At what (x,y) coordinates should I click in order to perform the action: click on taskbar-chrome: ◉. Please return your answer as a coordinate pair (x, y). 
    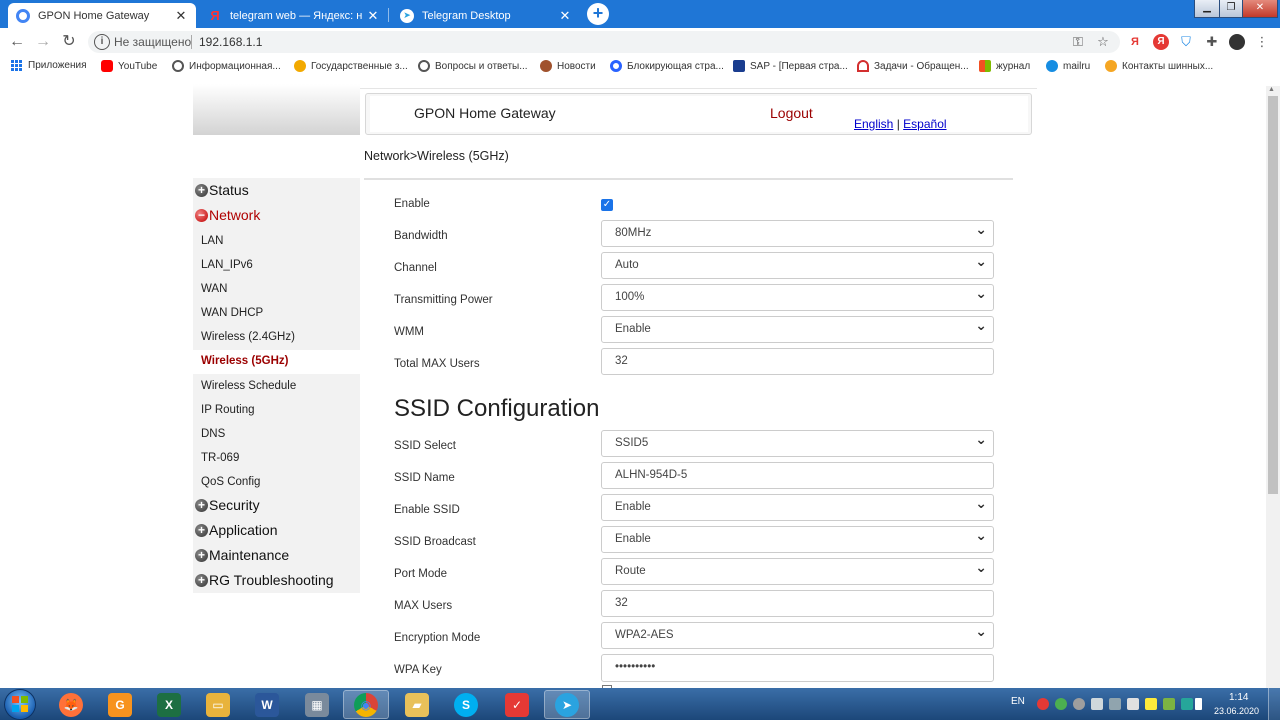
    Looking at the image, I should click on (366, 704).